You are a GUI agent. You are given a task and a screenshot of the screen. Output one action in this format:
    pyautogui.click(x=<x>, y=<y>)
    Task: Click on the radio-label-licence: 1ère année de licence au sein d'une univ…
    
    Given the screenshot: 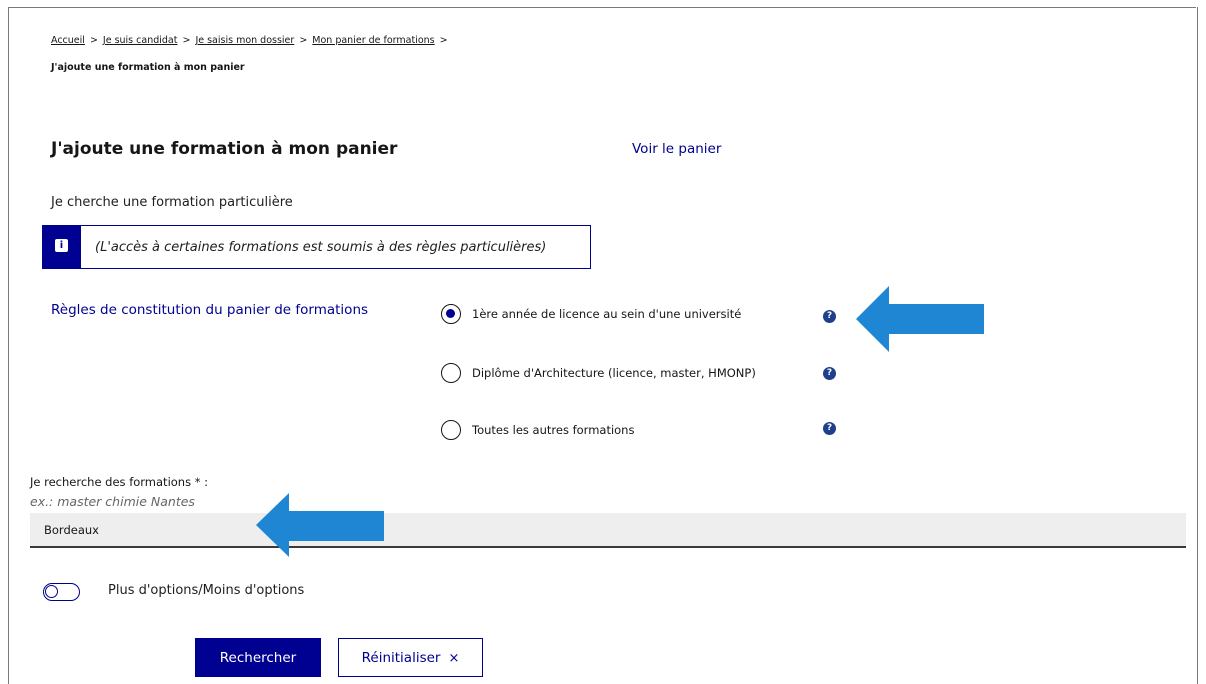 What is the action you would take?
    pyautogui.click(x=606, y=314)
    